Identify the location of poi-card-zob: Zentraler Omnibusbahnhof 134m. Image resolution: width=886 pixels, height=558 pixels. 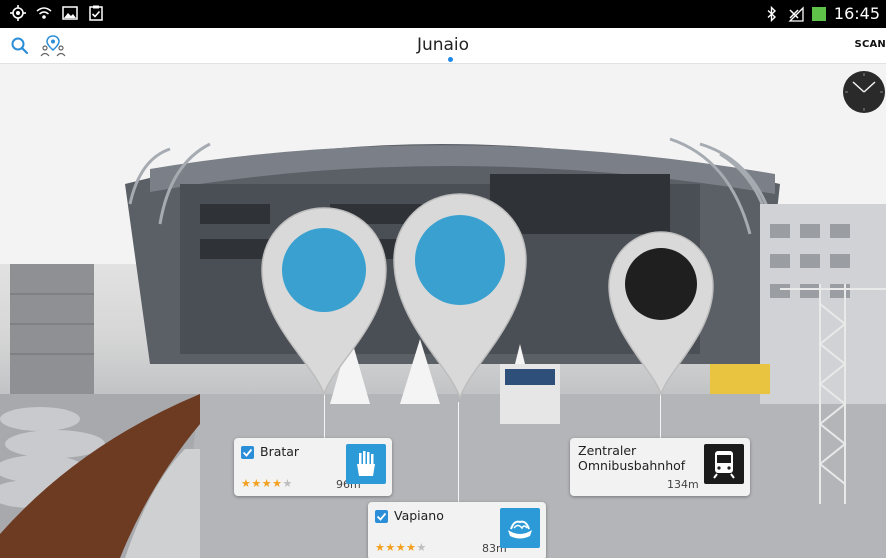
(660, 467).